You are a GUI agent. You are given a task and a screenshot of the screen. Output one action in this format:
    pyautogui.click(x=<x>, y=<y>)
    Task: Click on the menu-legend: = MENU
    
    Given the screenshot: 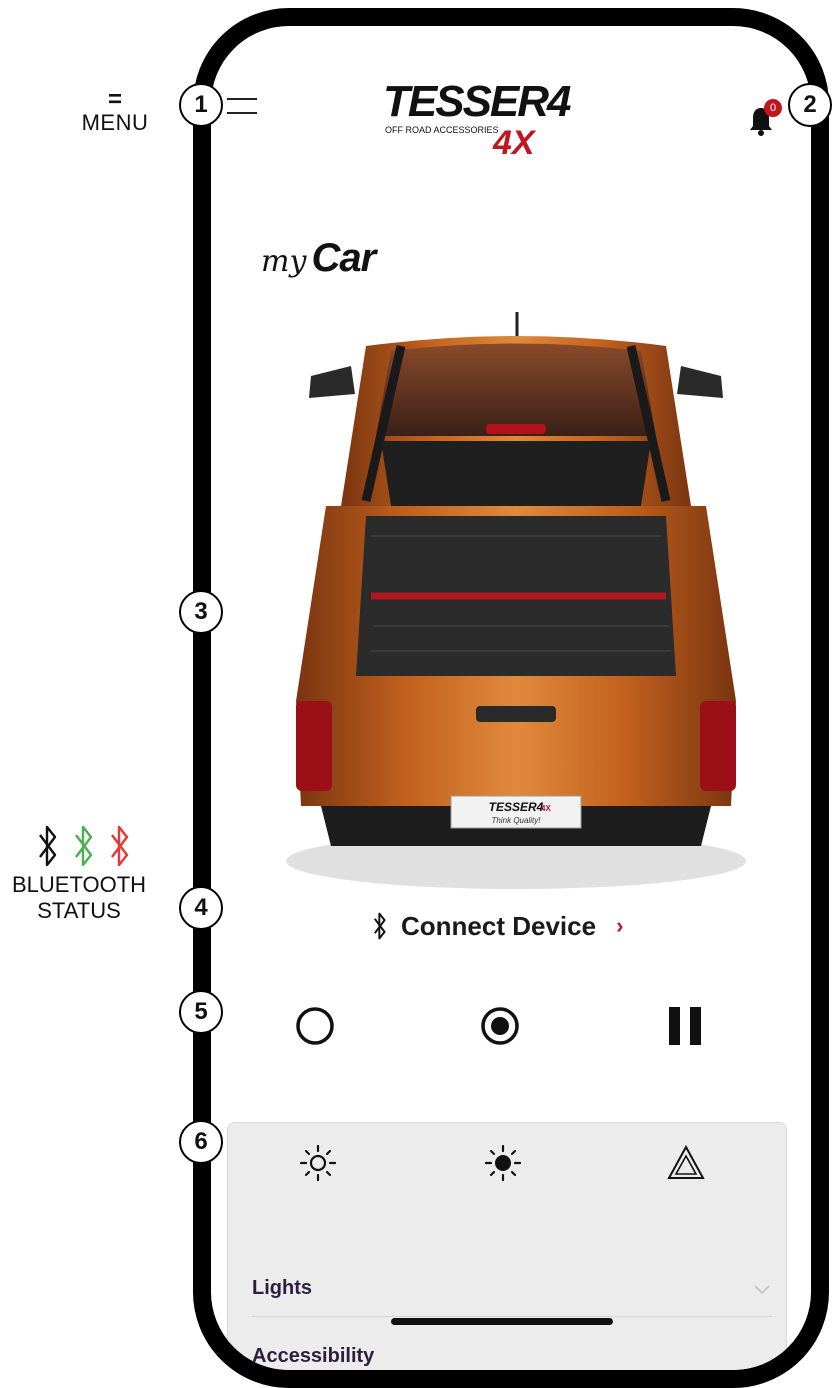 What is the action you would take?
    pyautogui.click(x=115, y=111)
    